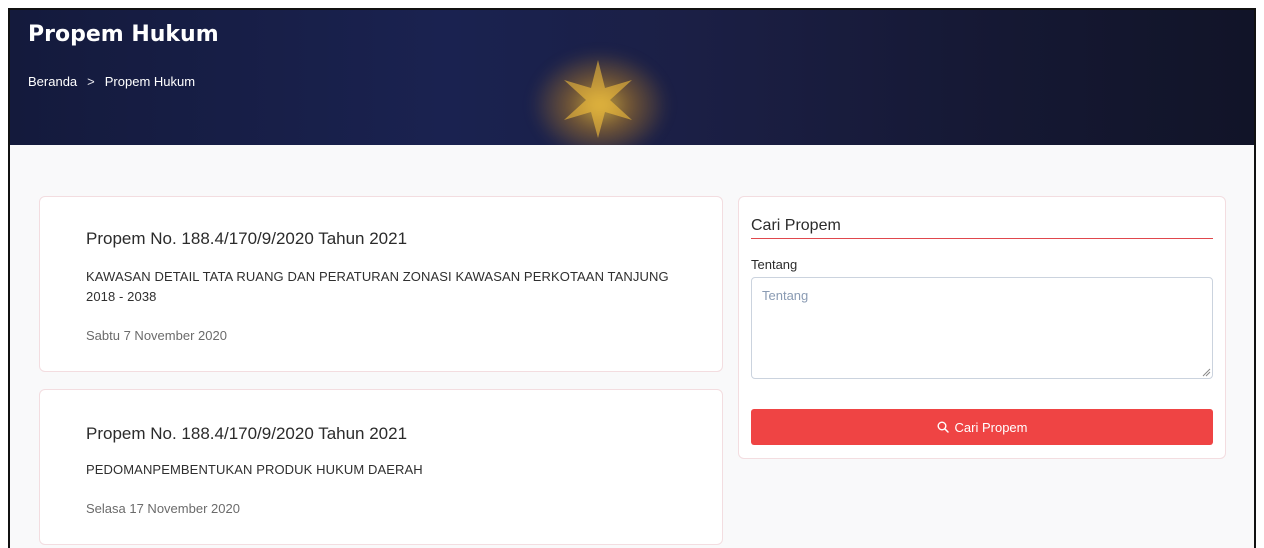 The image size is (1264, 548). Describe the element at coordinates (991, 427) in the screenshot. I see `search-button-label: Cari Propem` at that location.